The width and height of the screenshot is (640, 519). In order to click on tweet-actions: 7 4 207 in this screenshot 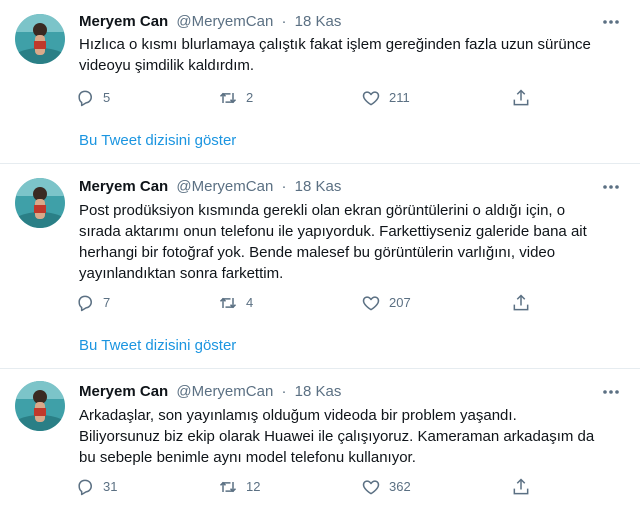, I will do `click(305, 303)`.